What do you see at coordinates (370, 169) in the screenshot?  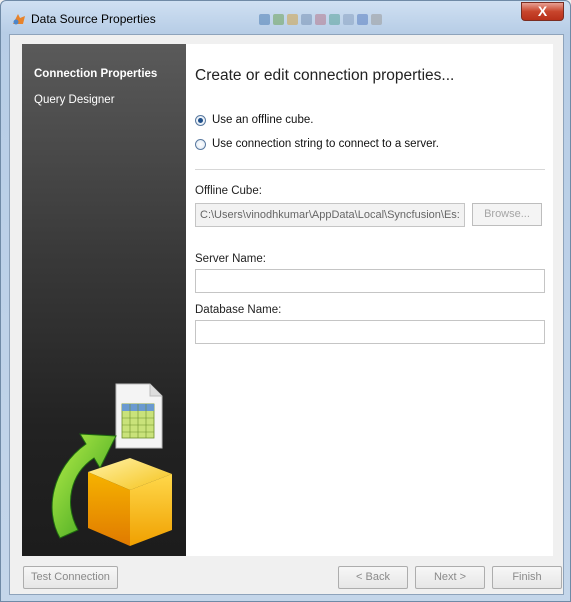 I see `divider` at bounding box center [370, 169].